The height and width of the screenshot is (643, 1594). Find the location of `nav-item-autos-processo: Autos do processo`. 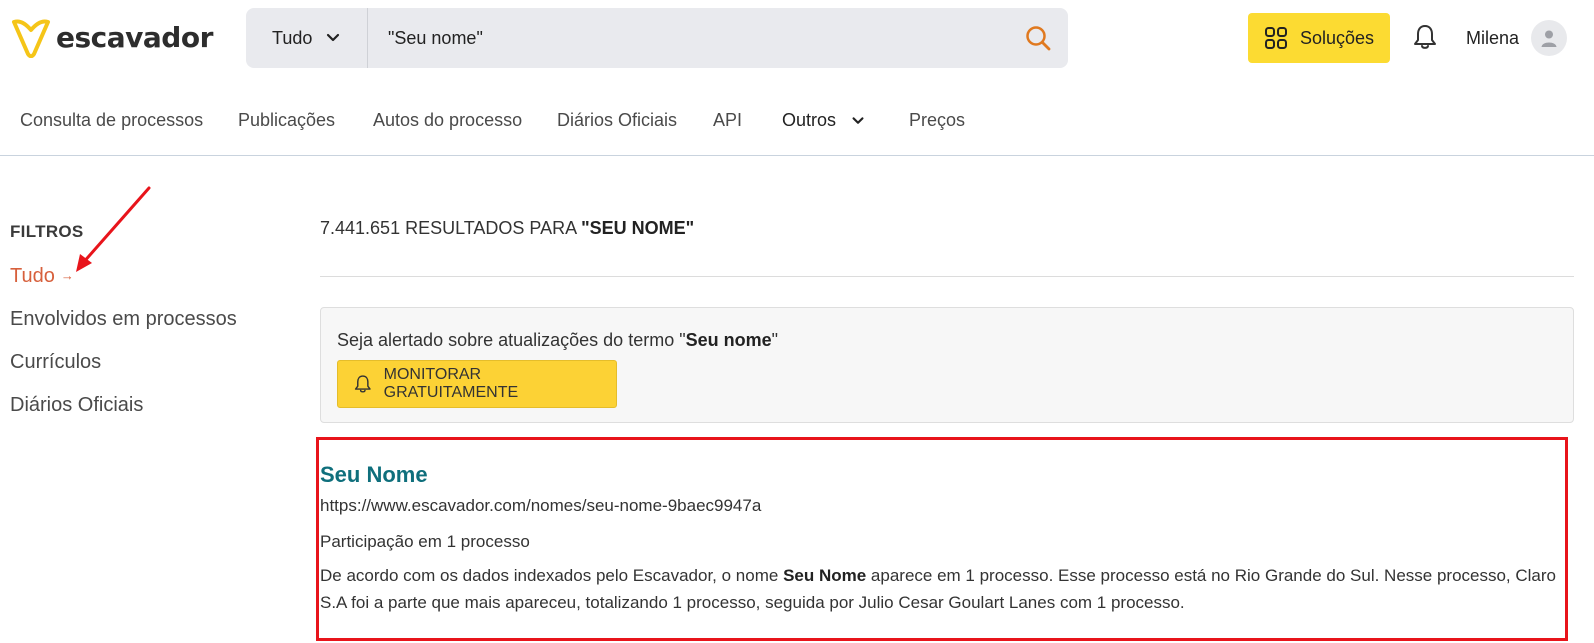

nav-item-autos-processo: Autos do processo is located at coordinates (447, 120).